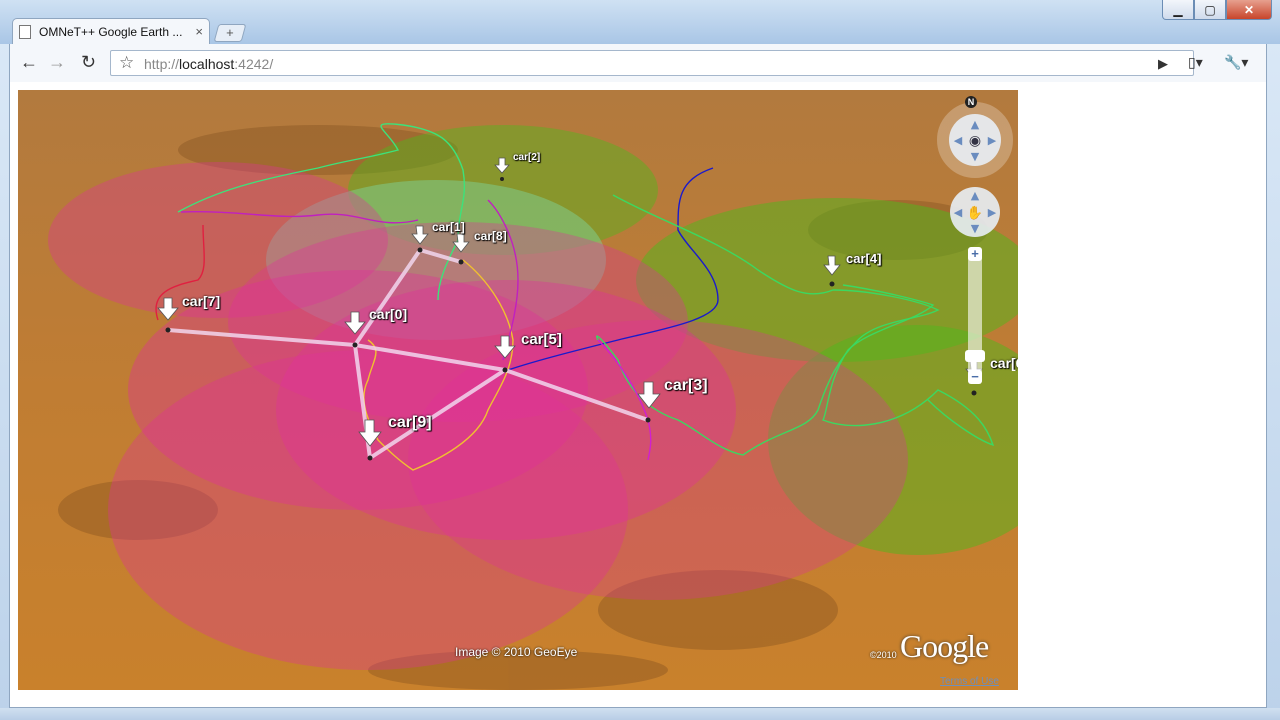 Image resolution: width=1280 pixels, height=720 pixels. What do you see at coordinates (883, 655) in the screenshot?
I see `google-copyright-year: ©2010` at bounding box center [883, 655].